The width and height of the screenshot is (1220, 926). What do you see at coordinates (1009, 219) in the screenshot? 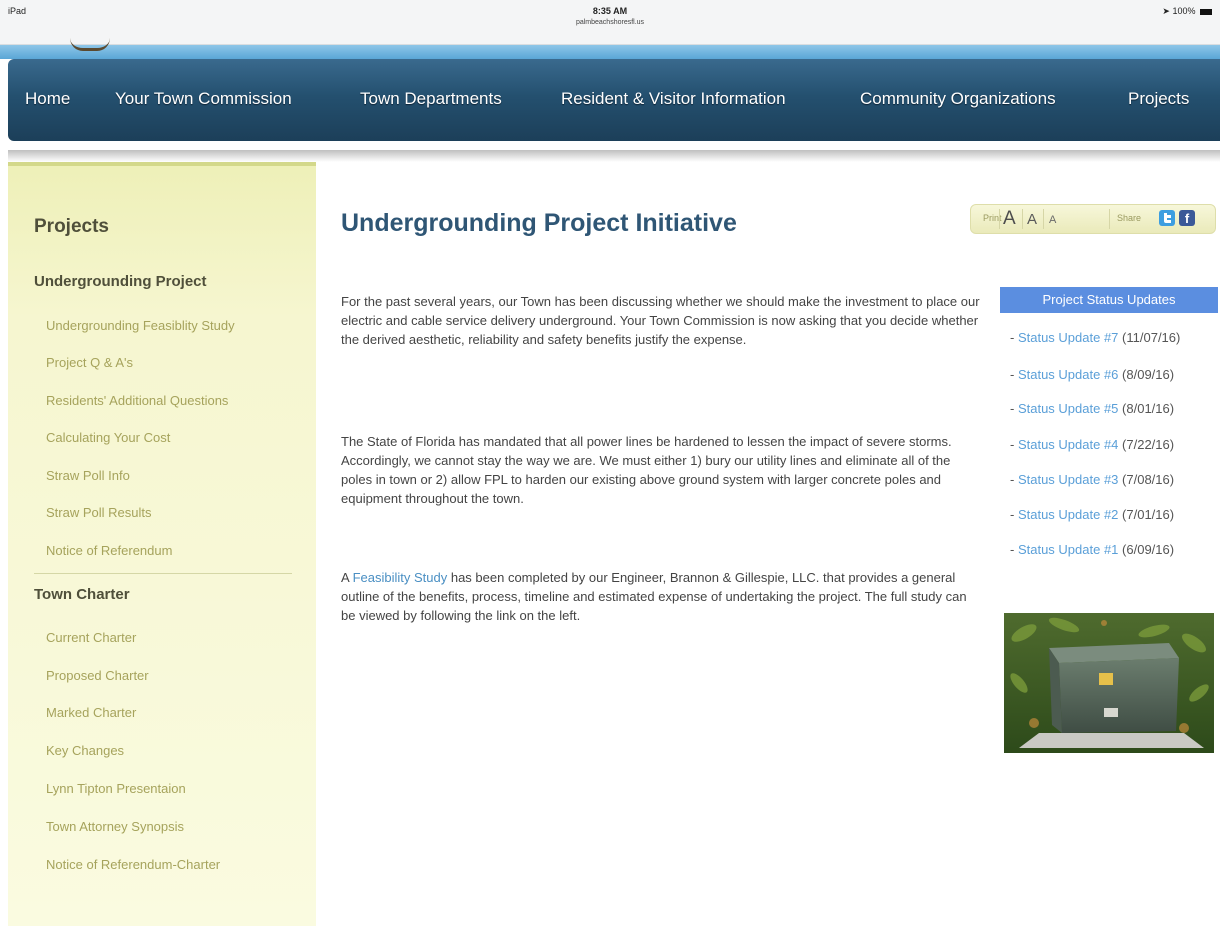
I see `font-large-button: A` at bounding box center [1009, 219].